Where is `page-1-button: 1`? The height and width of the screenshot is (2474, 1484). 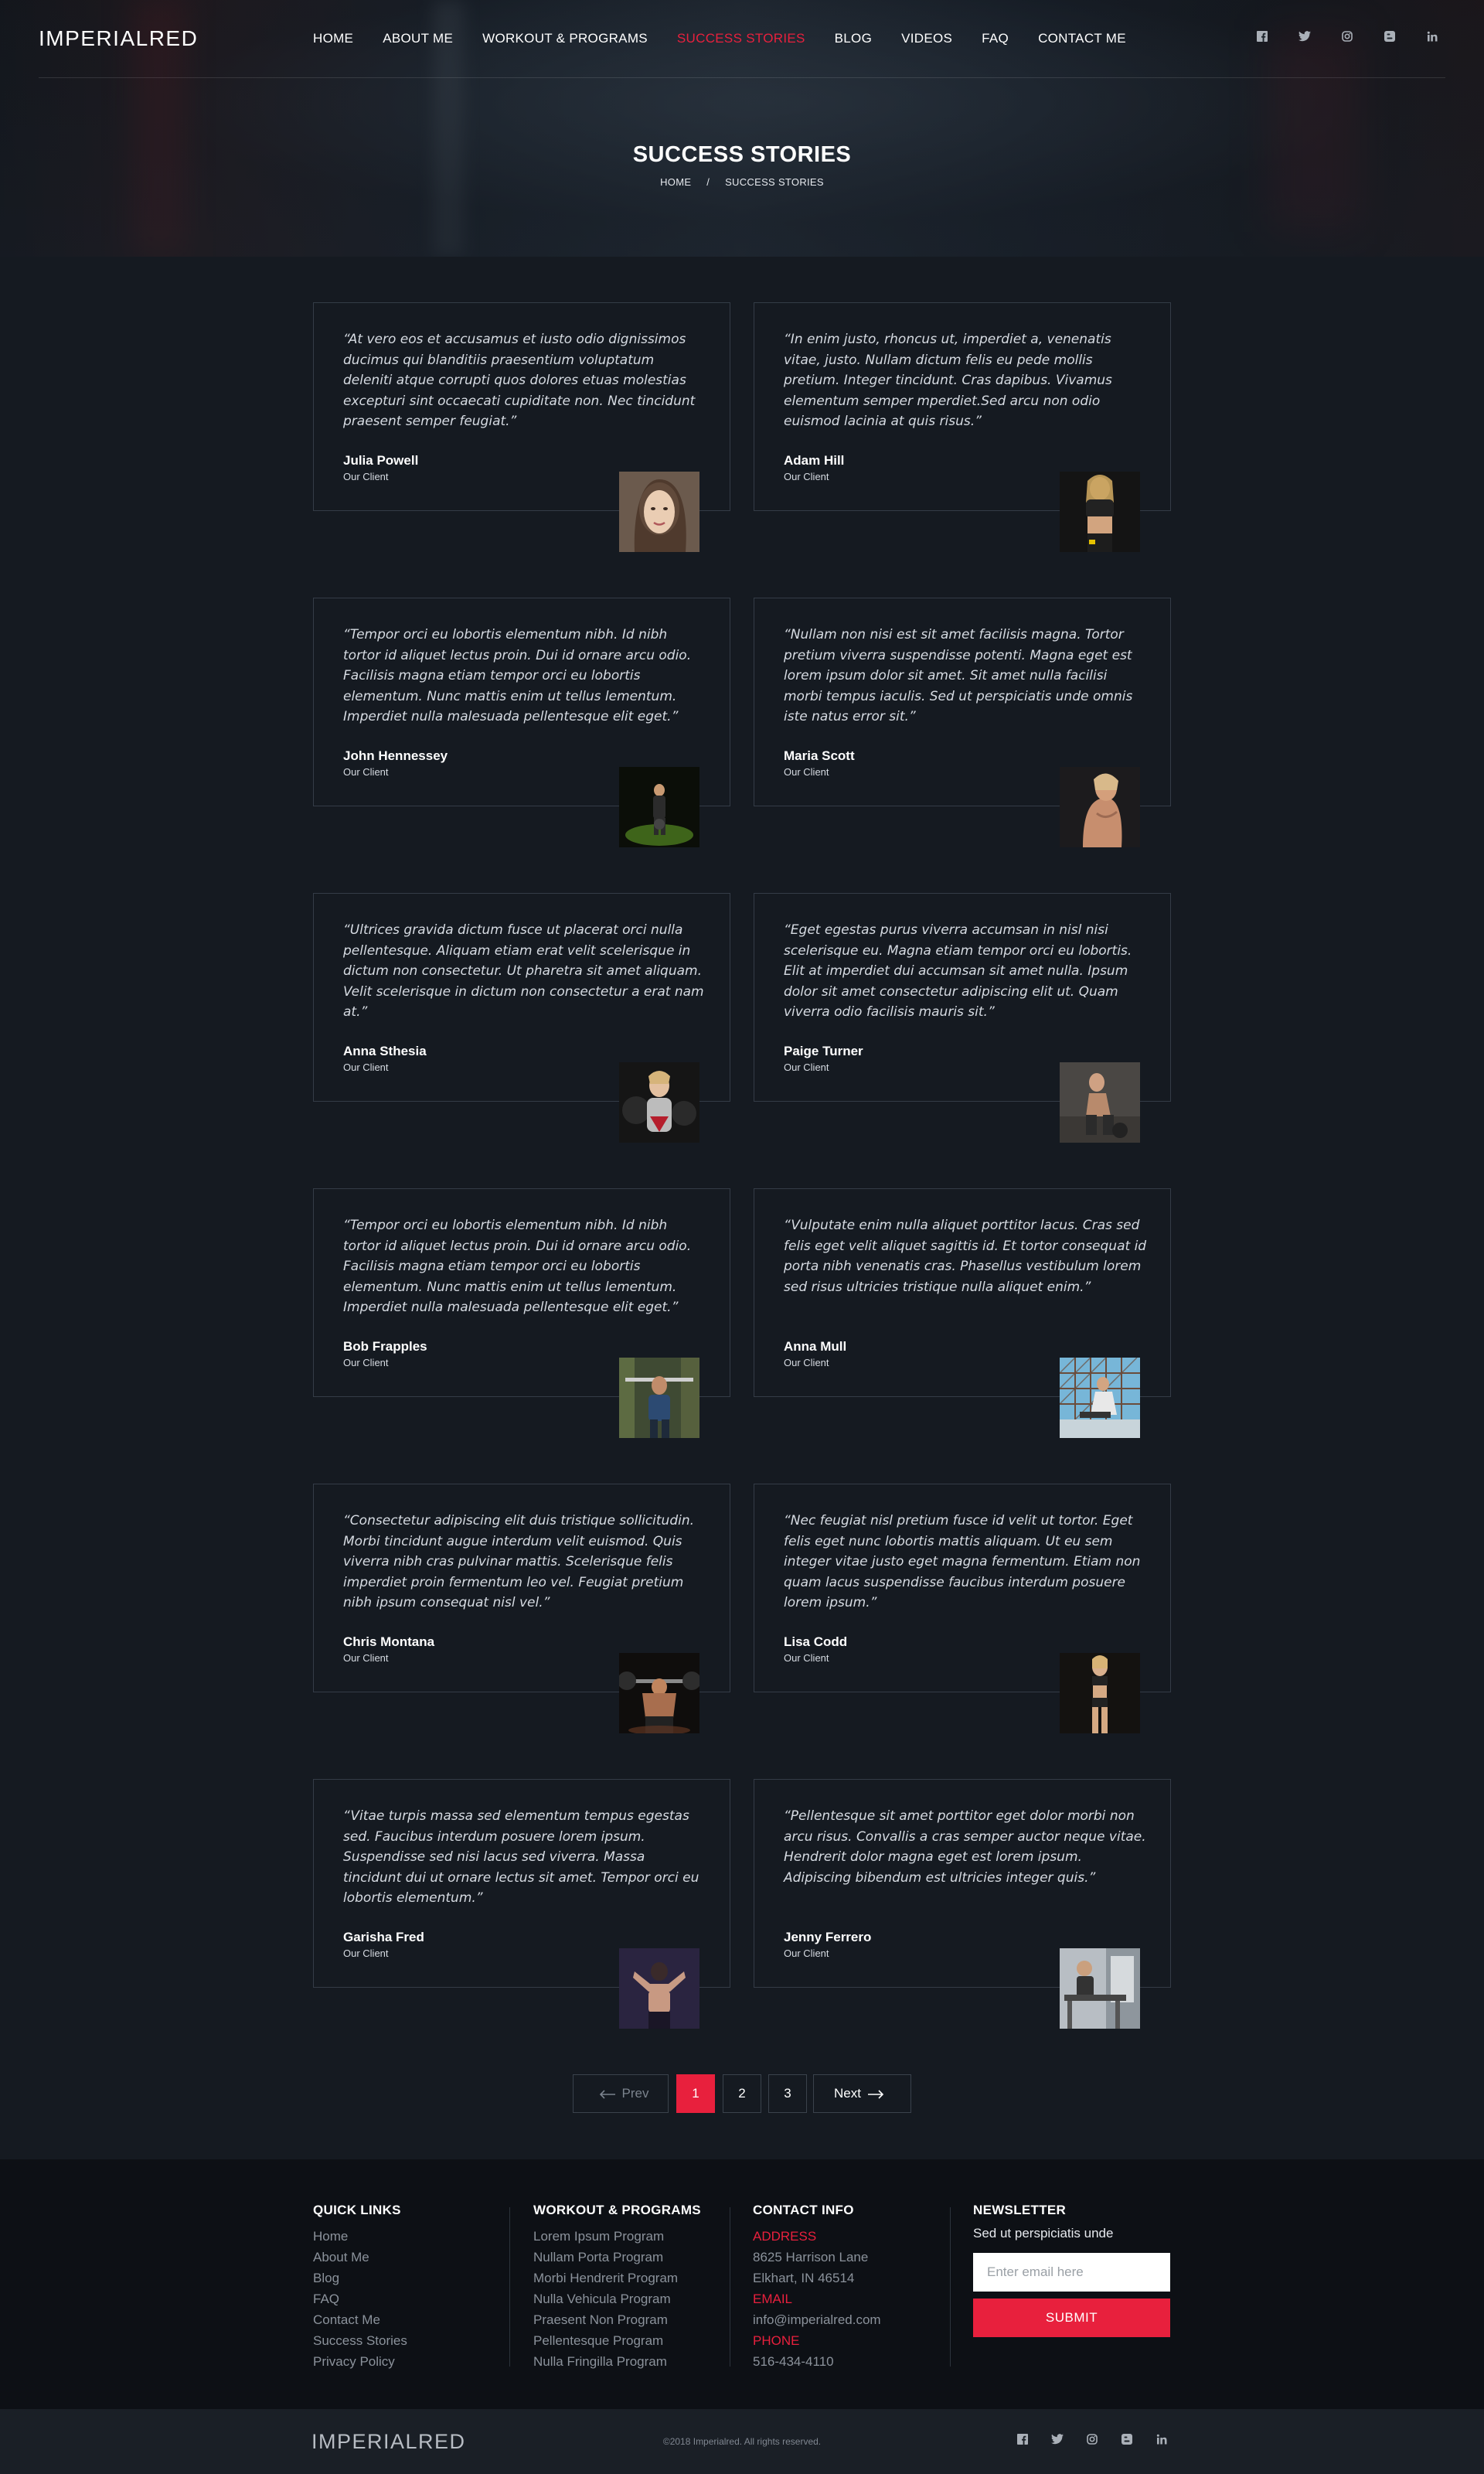 page-1-button: 1 is located at coordinates (695, 2093).